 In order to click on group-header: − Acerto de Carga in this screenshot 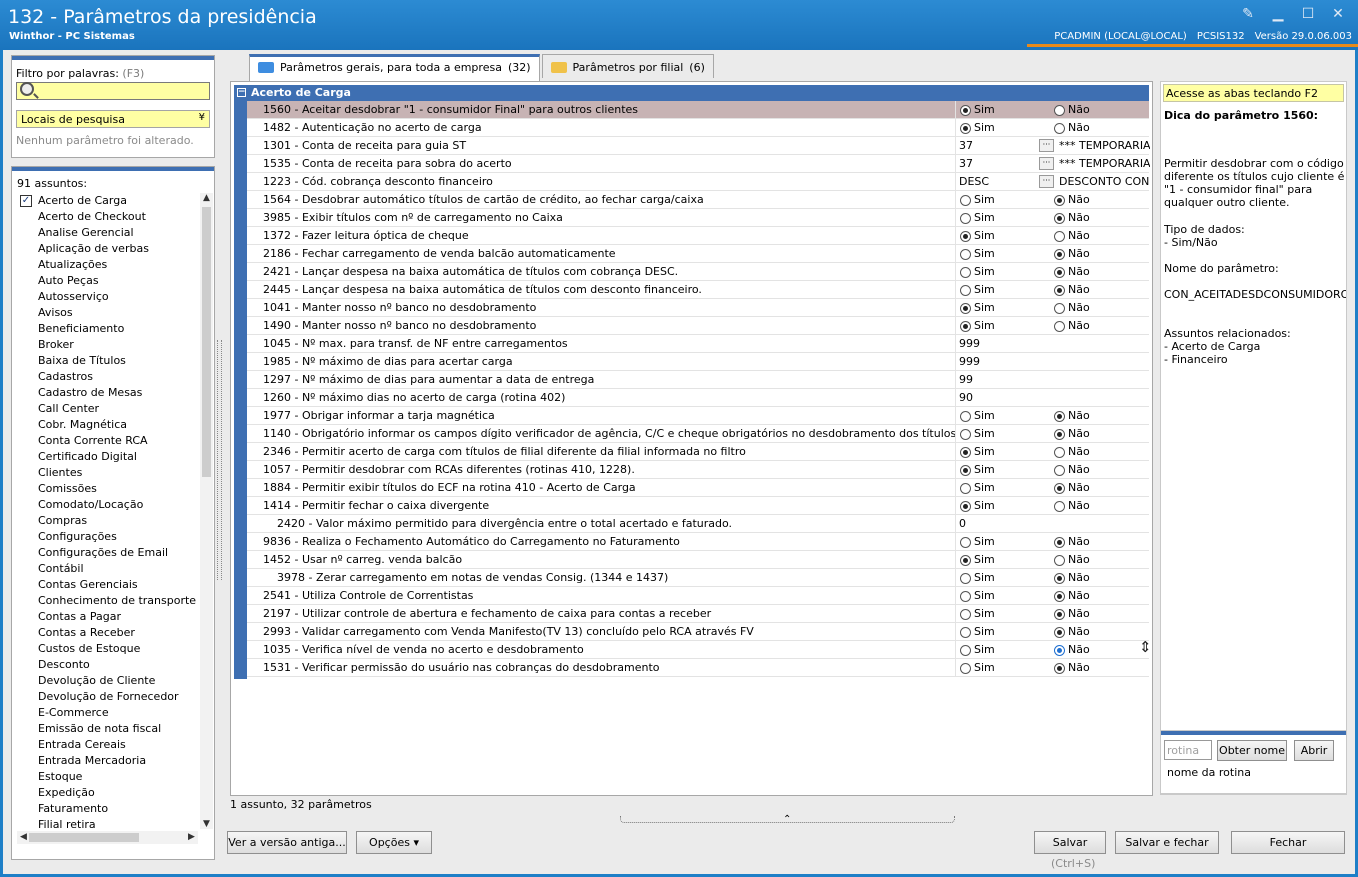, I will do `click(691, 93)`.